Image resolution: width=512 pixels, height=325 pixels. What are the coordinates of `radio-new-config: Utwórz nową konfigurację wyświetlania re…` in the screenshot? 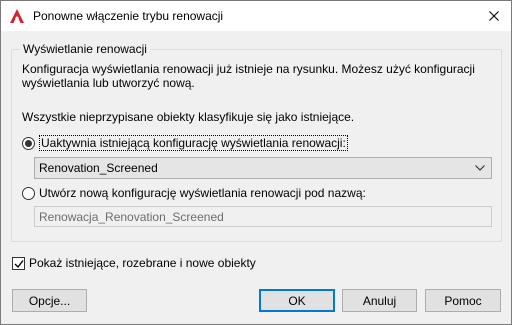 It's located at (194, 193).